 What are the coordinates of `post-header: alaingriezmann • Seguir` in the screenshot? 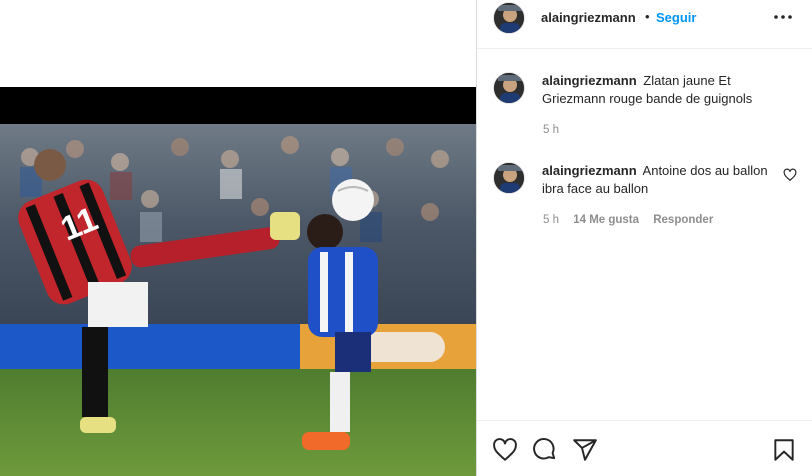 It's located at (644, 24).